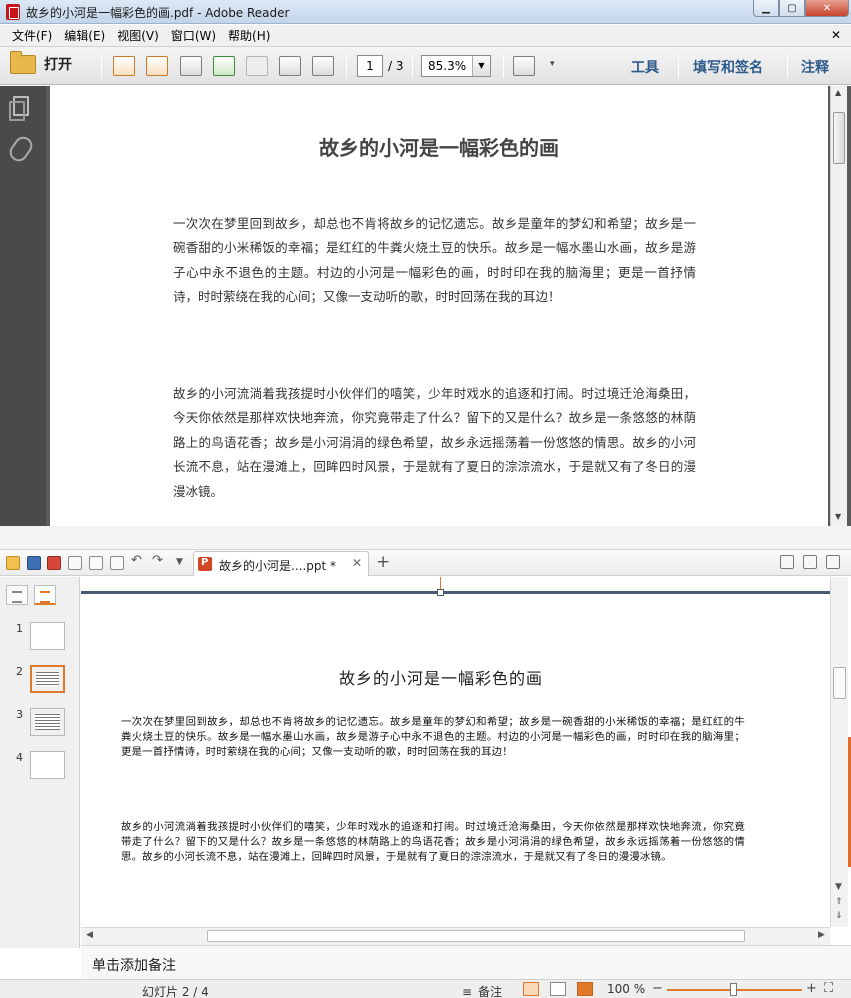 This screenshot has width=851, height=998. What do you see at coordinates (19, 108) in the screenshot?
I see `page-thumbnails-icon` at bounding box center [19, 108].